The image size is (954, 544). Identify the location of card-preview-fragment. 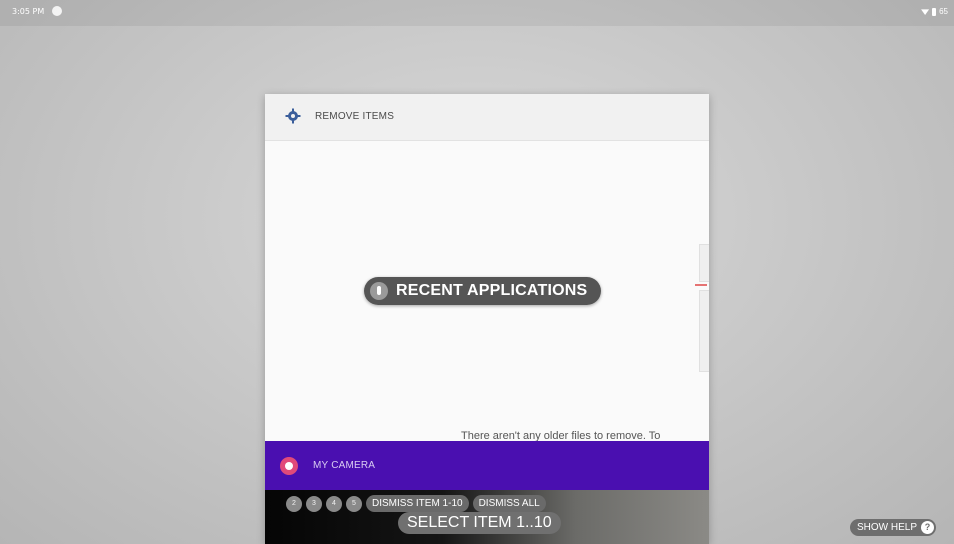
(702, 314).